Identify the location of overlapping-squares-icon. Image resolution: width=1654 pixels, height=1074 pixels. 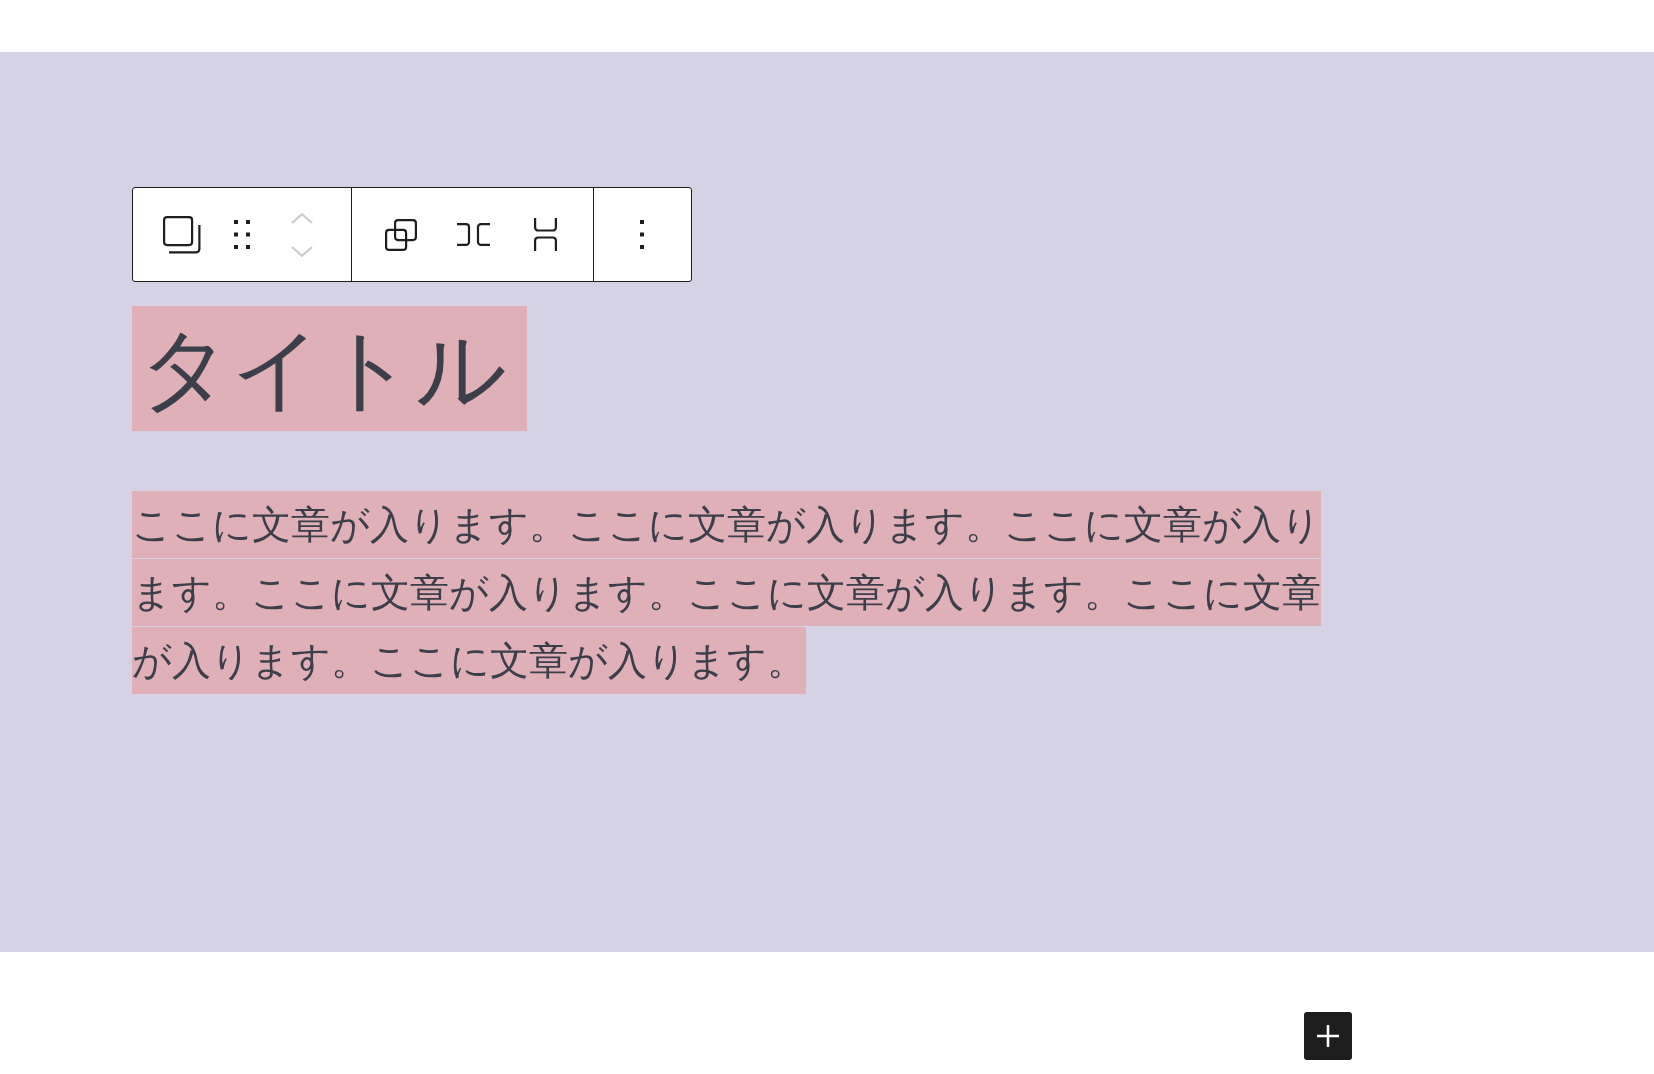
(401, 234).